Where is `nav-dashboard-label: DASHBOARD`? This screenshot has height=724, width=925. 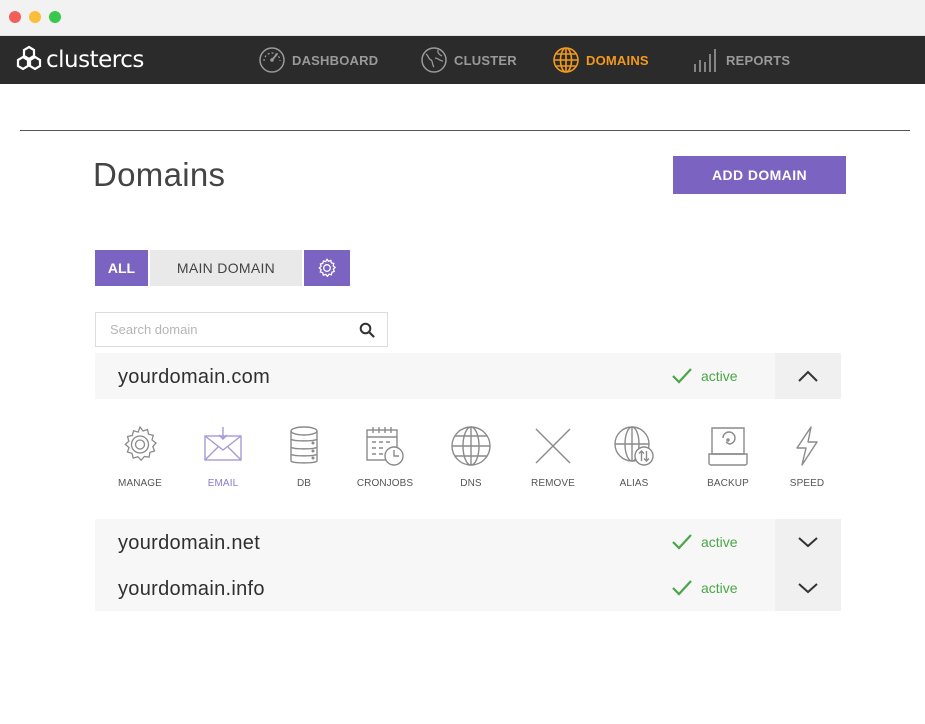 nav-dashboard-label: DASHBOARD is located at coordinates (335, 60).